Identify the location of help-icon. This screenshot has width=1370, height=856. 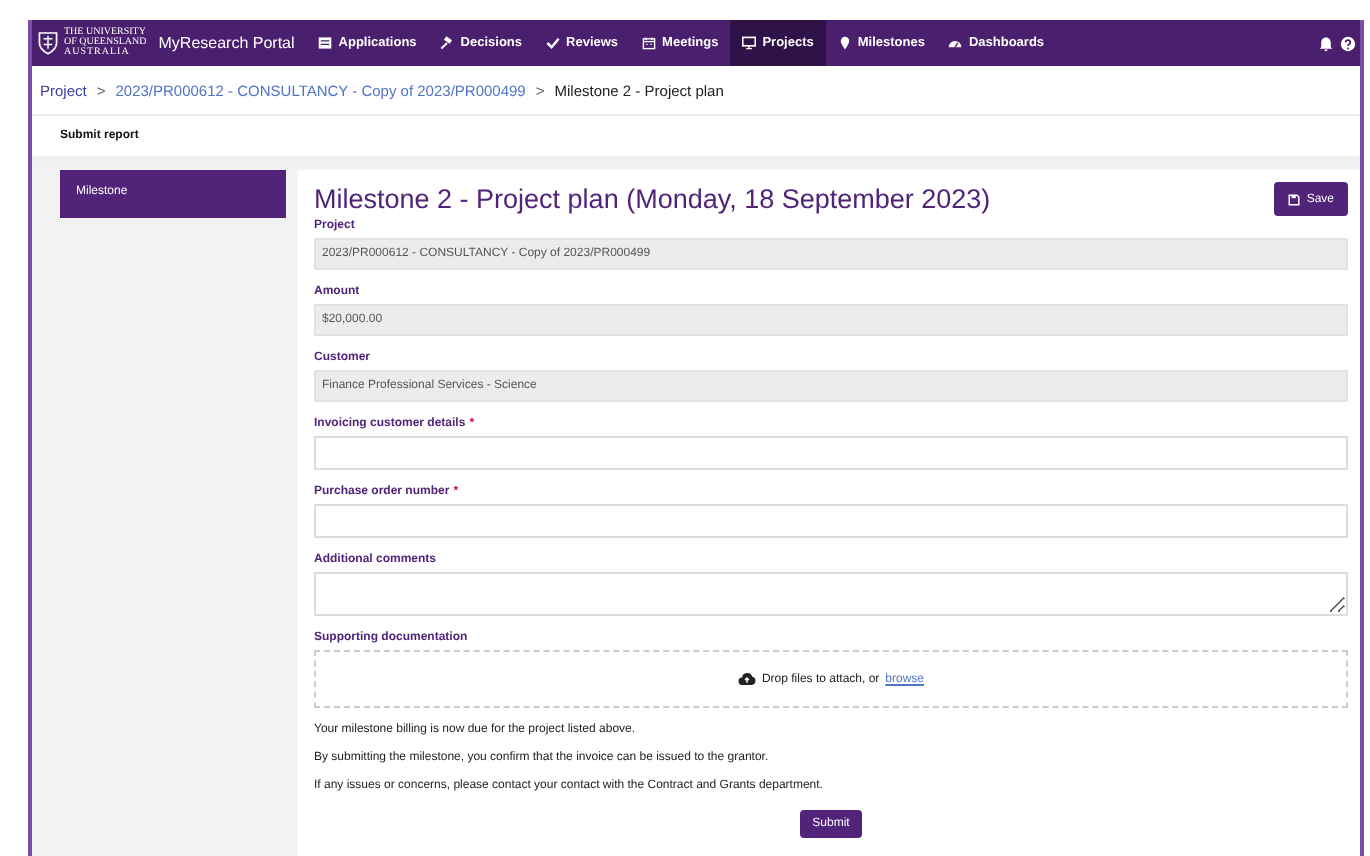
(1348, 43).